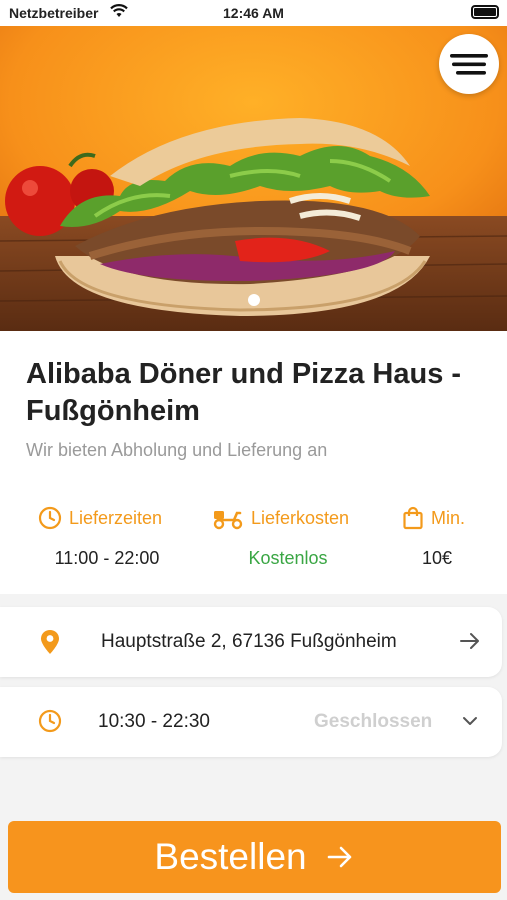  Describe the element at coordinates (288, 536) in the screenshot. I see `delivery-cost-info: Lieferkosten Kostenlos` at that location.